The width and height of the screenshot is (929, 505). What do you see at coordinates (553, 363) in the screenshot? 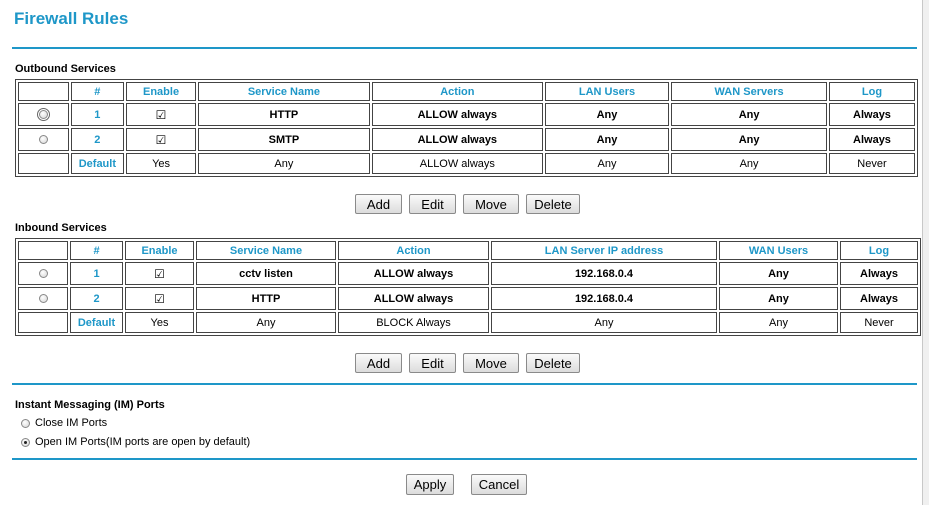
I see `inbound-delete-button: Delete` at bounding box center [553, 363].